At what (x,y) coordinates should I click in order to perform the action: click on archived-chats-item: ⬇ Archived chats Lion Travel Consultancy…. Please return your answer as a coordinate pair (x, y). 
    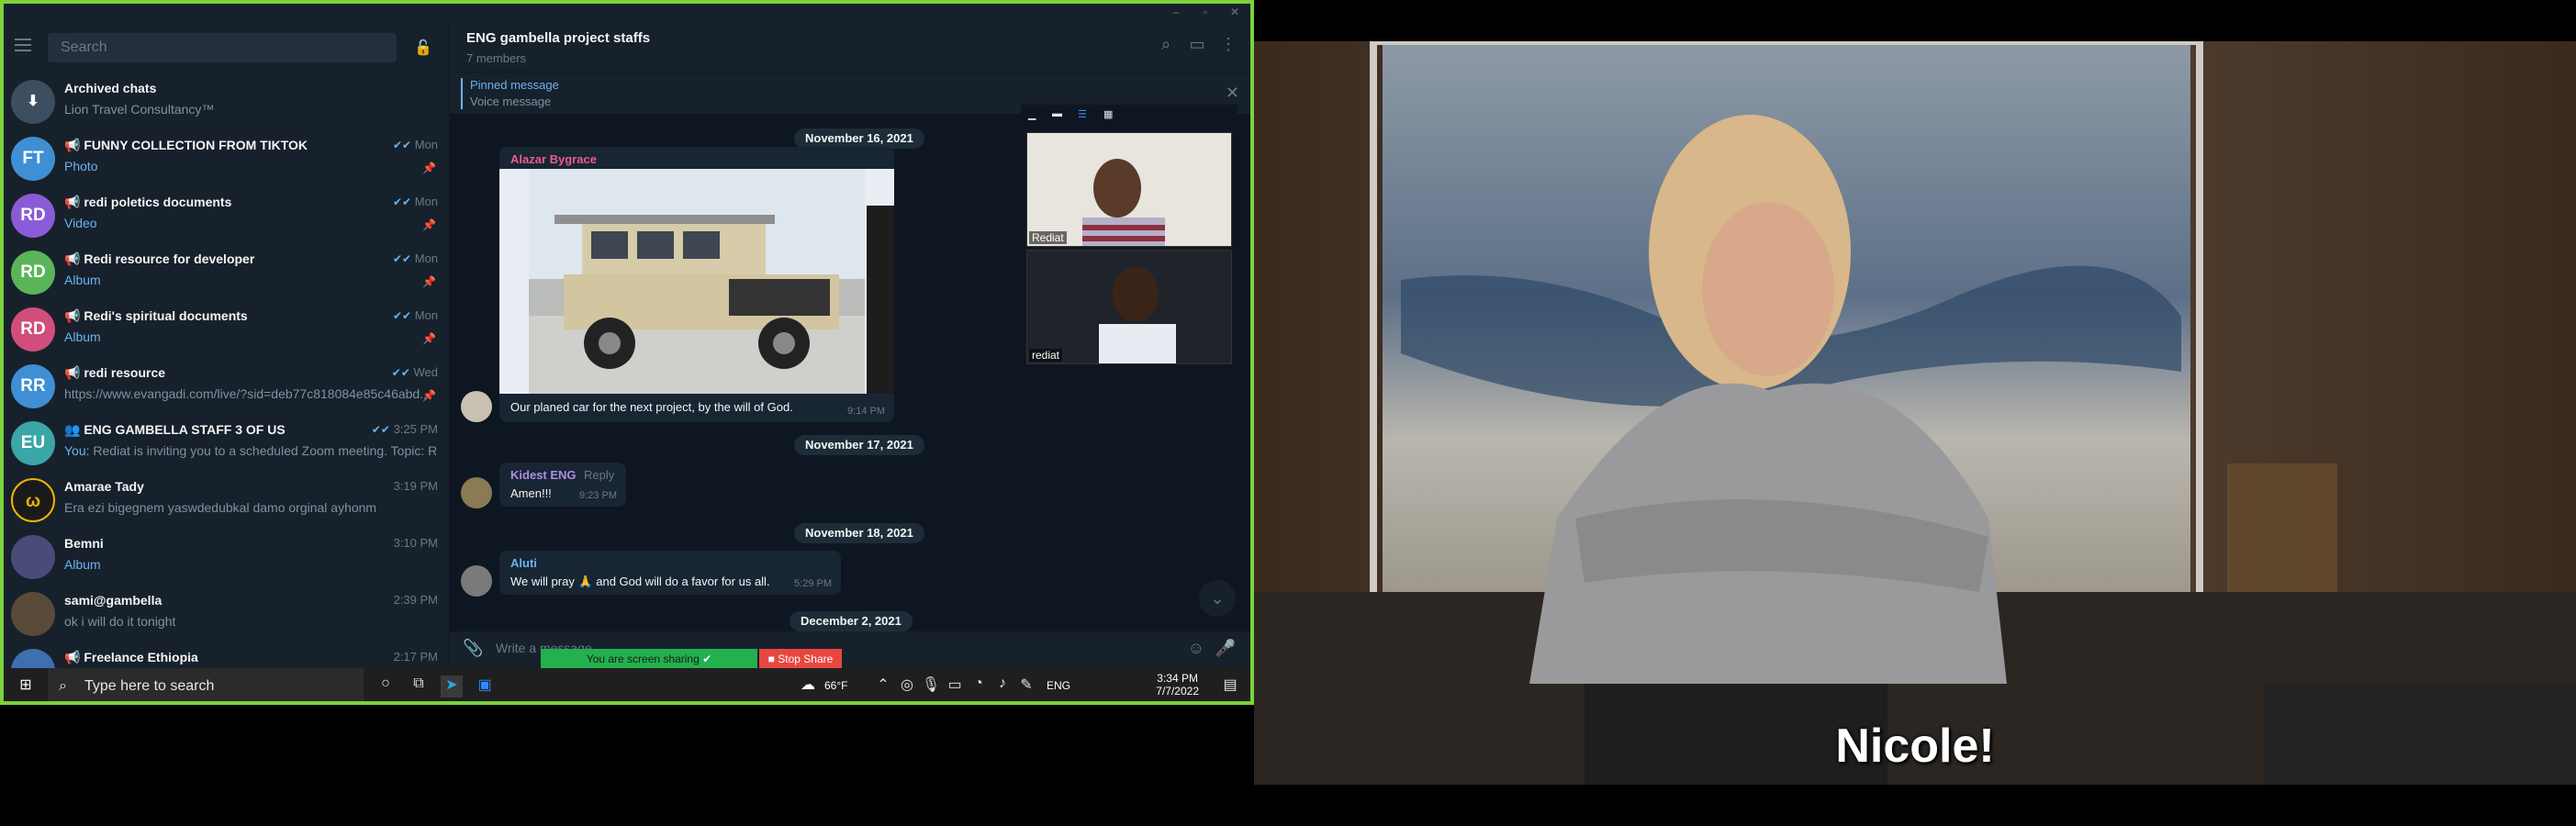
    Looking at the image, I should click on (226, 102).